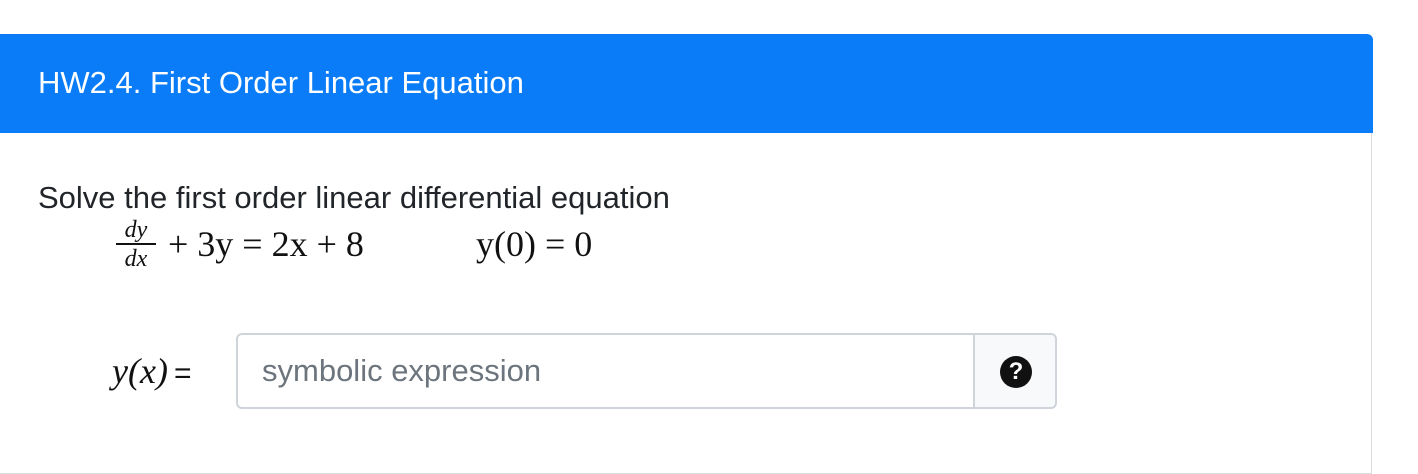 This screenshot has width=1418, height=474. I want to click on fraction-numerator: dy, so click(136, 230).